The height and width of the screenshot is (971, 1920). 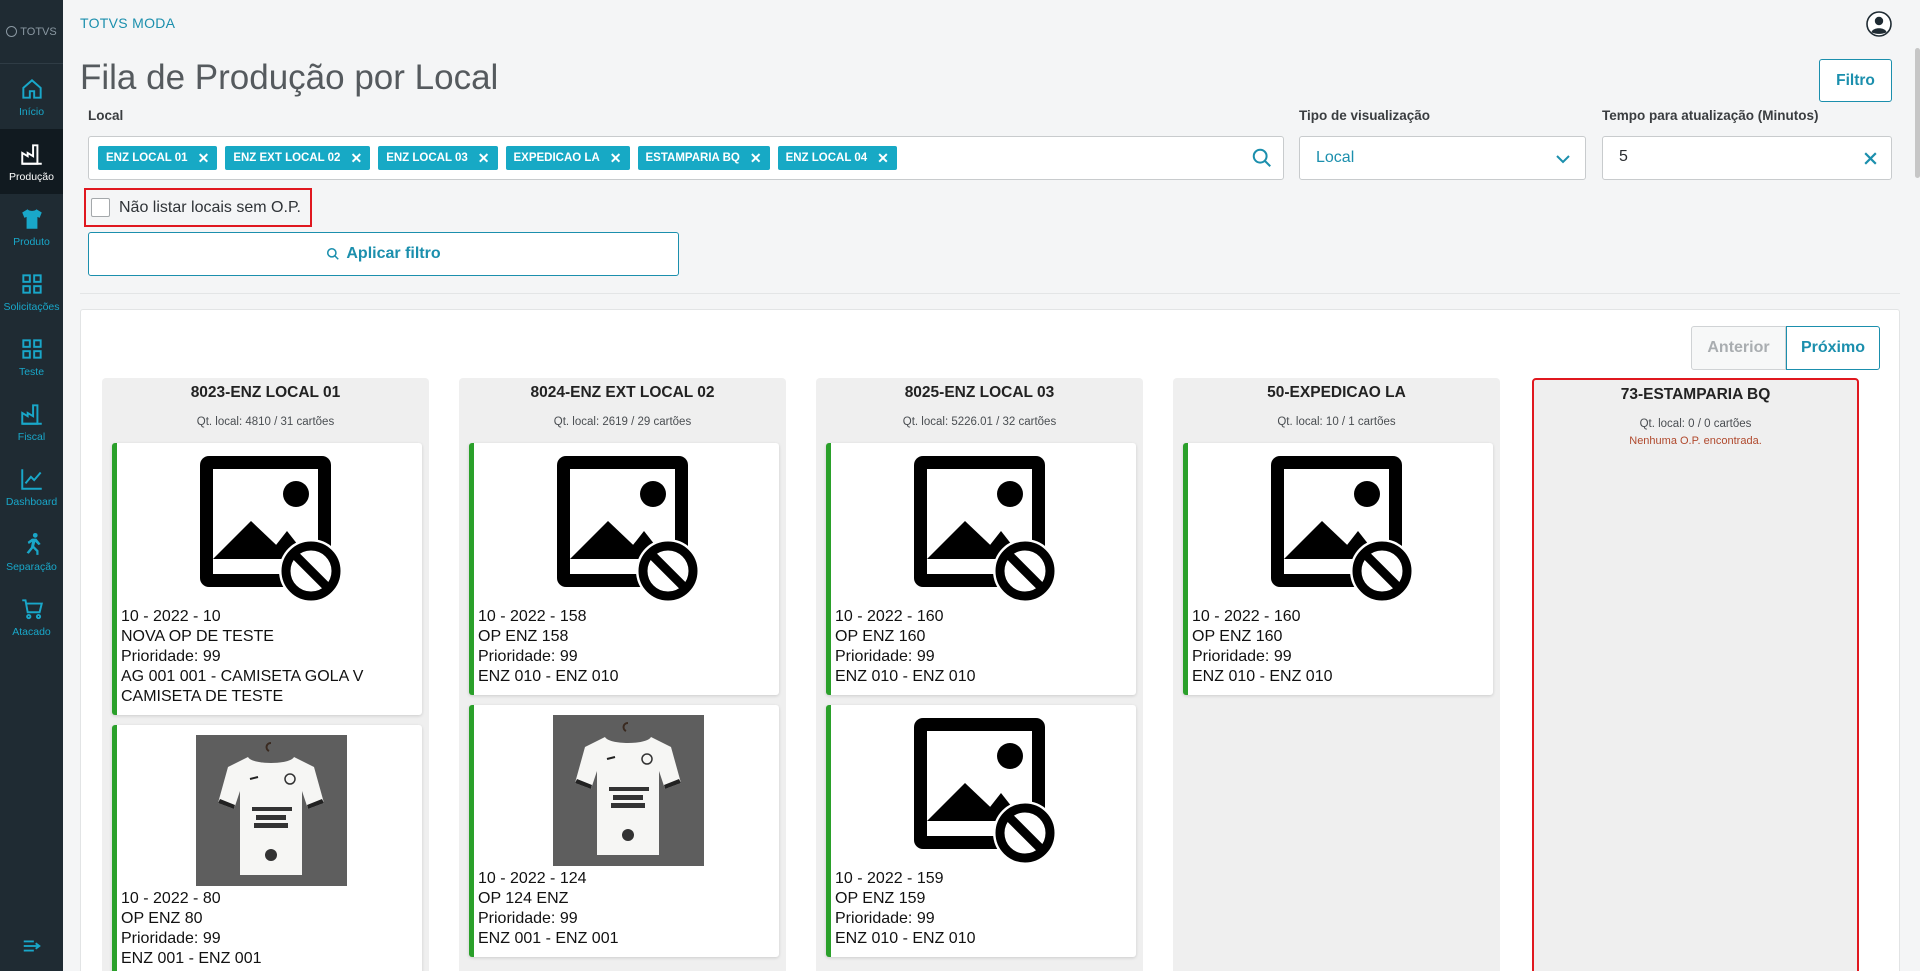 I want to click on card-detail-line: OP ENZ 159, so click(x=880, y=898).